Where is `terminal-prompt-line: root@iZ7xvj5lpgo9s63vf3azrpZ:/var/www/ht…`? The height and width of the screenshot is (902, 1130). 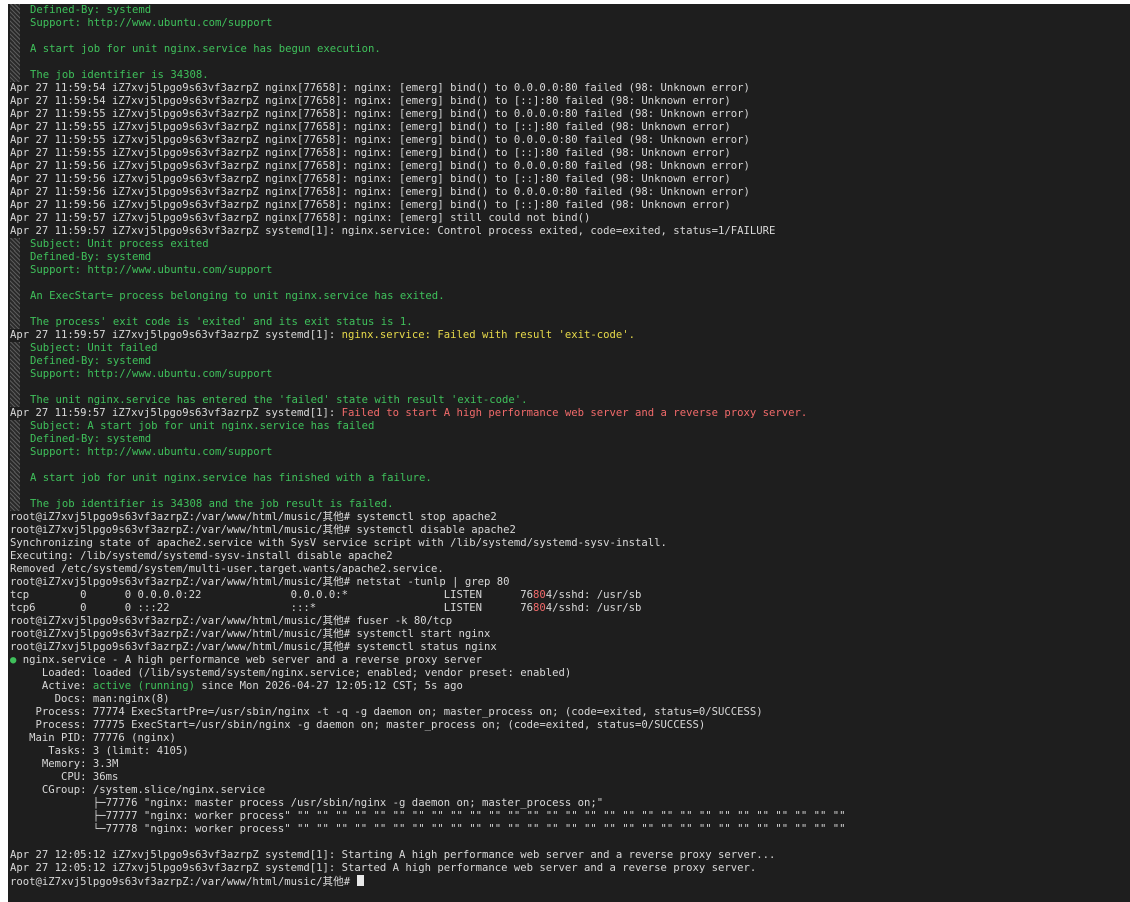
terminal-prompt-line: root@iZ7xvj5lpgo9s63vf3azrpZ:/var/www/ht… is located at coordinates (569, 881).